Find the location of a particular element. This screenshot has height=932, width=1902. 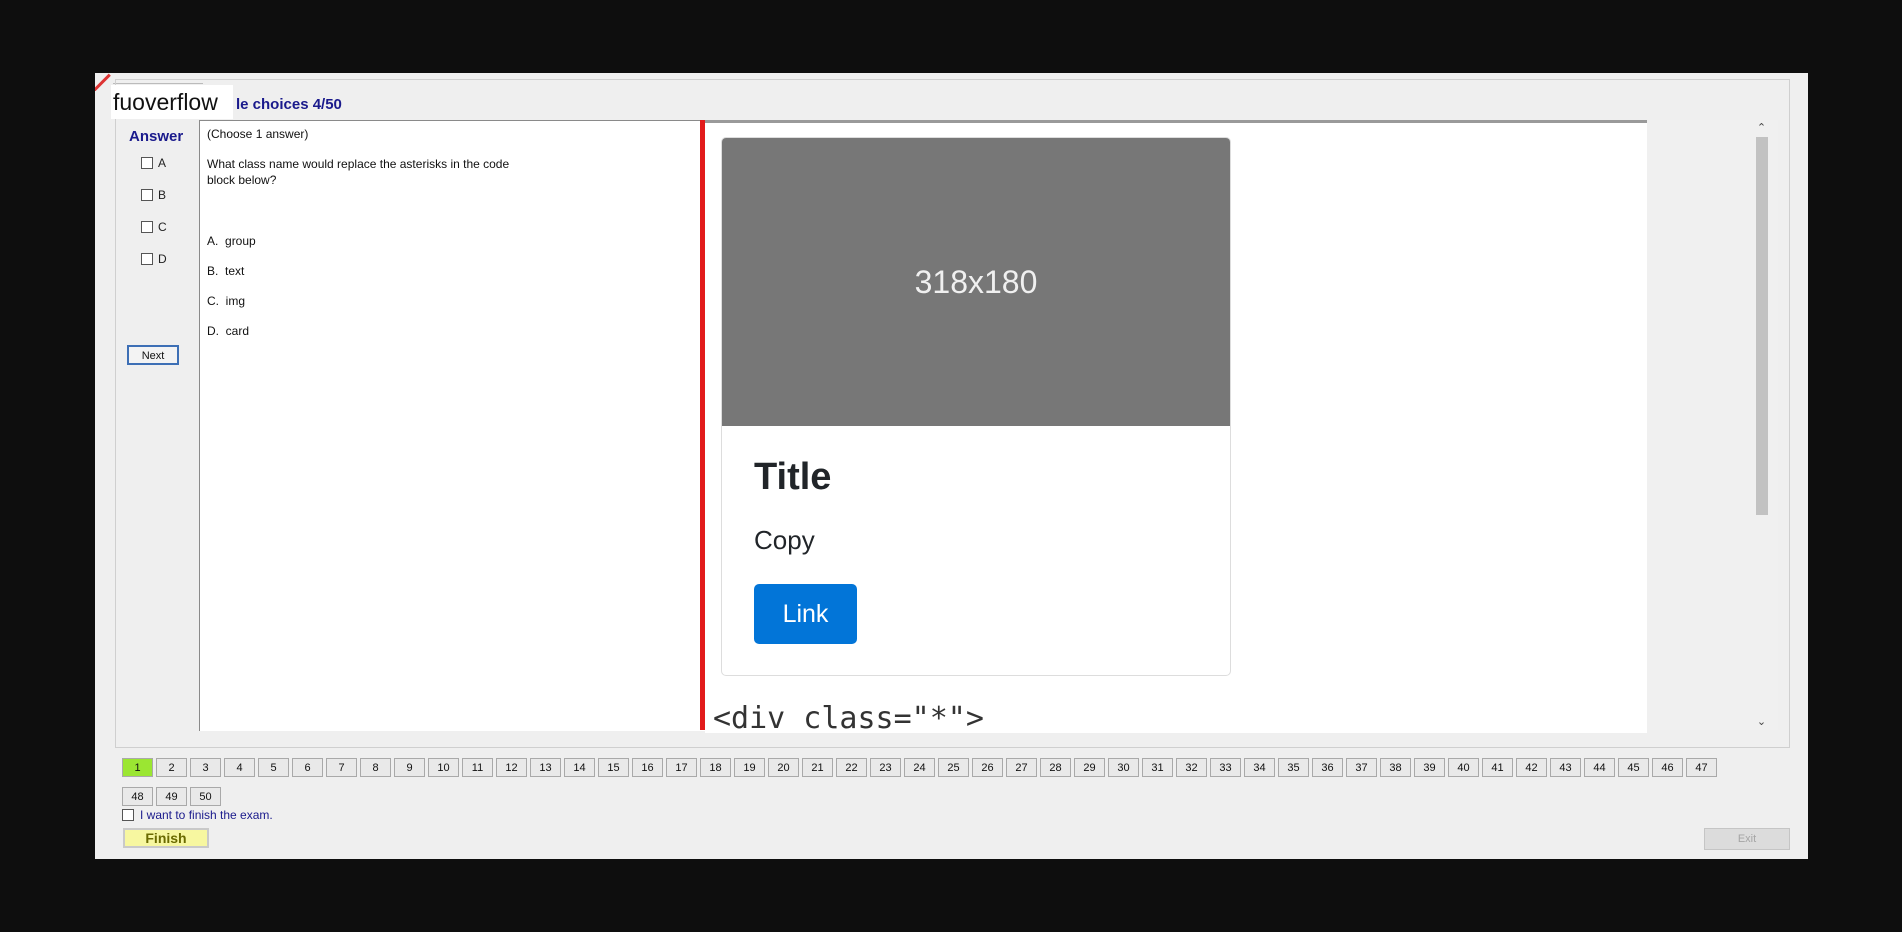

question-nav-button: 15 is located at coordinates (613, 767).